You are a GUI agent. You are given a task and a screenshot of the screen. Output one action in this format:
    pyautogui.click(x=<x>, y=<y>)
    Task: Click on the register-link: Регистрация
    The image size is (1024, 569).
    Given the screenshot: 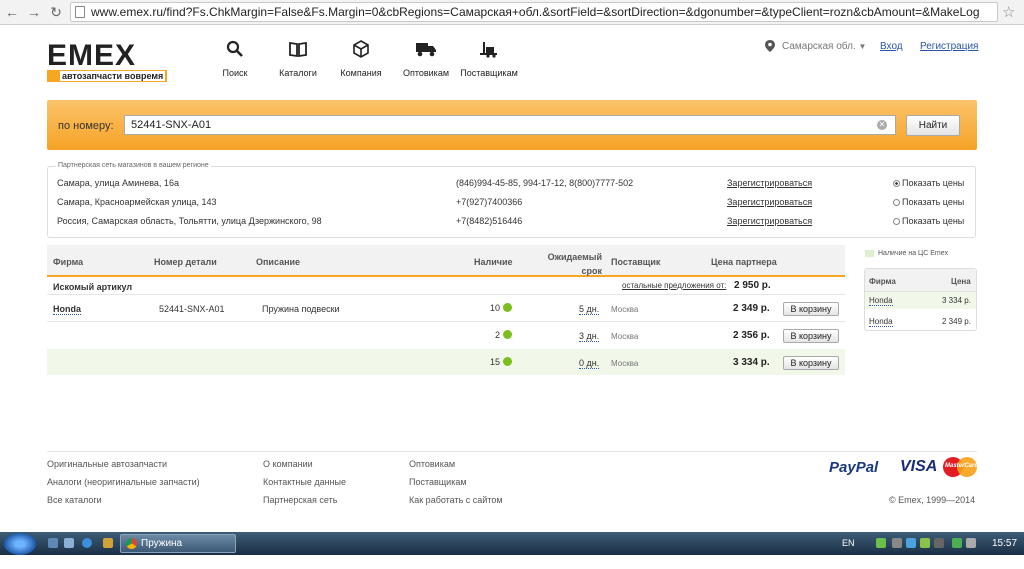 What is the action you would take?
    pyautogui.click(x=949, y=46)
    